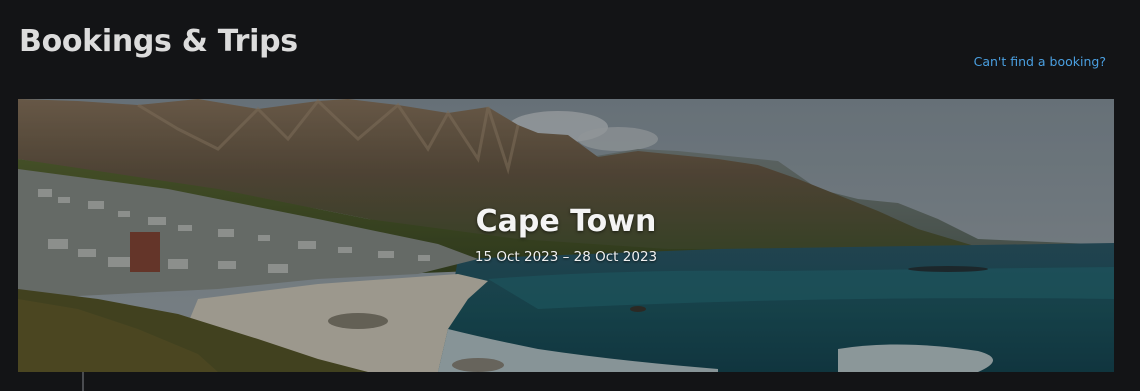 The width and height of the screenshot is (1140, 391). What do you see at coordinates (1040, 61) in the screenshot?
I see `cant-find-booking-link: Can't find a booking?` at bounding box center [1040, 61].